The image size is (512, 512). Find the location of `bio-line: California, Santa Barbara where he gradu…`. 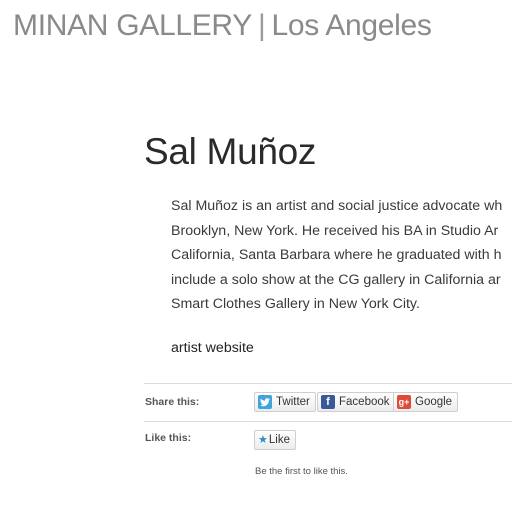

bio-line: California, Santa Barbara where he gradu… is located at coordinates (336, 255).